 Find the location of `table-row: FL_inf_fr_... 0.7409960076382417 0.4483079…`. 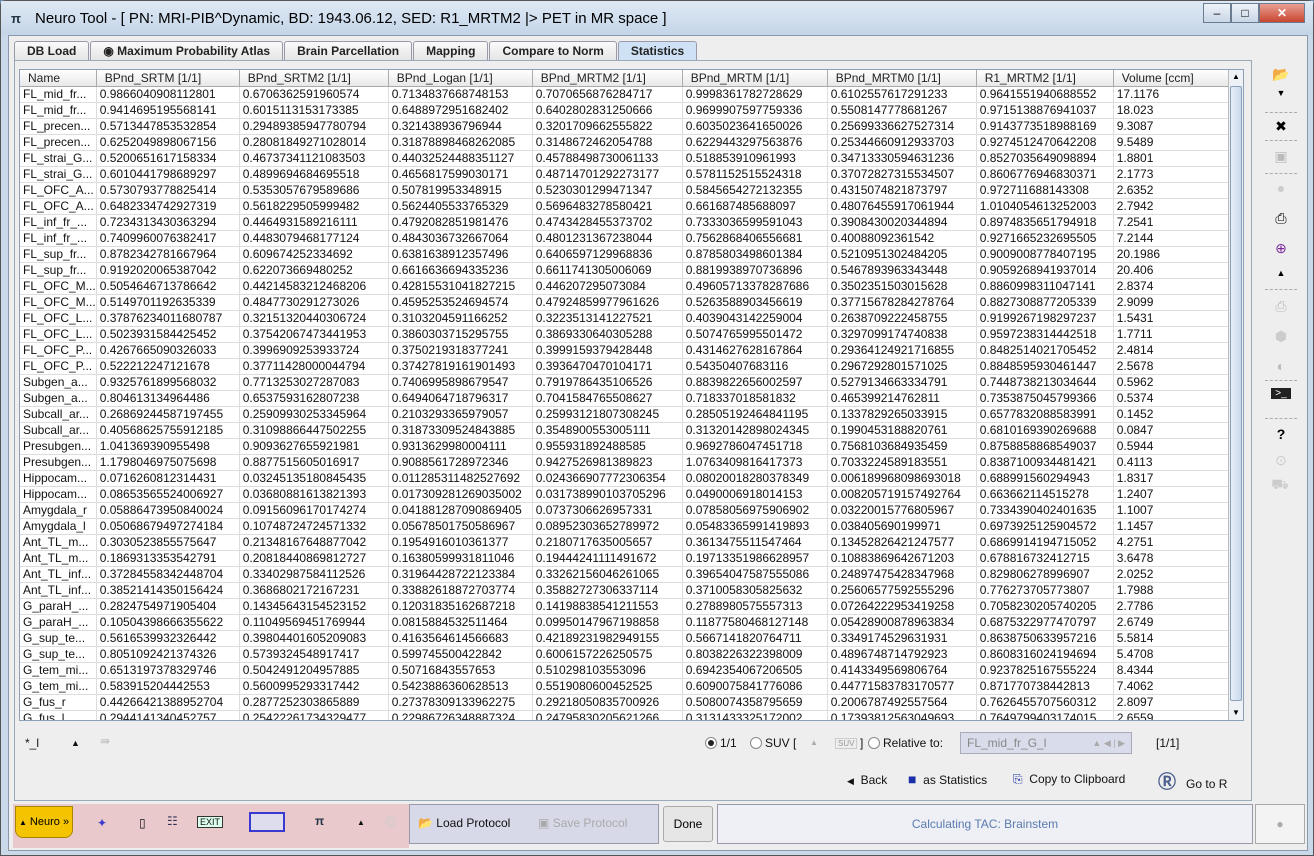

table-row: FL_inf_fr_... 0.7409960076382417 0.4483079… is located at coordinates (626, 238).